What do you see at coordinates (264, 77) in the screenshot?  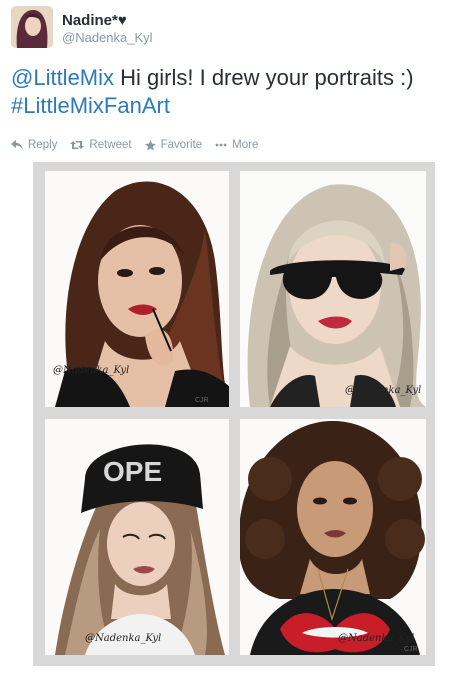 I see `tweet-body: Hi girls! I drew your portraits :)` at bounding box center [264, 77].